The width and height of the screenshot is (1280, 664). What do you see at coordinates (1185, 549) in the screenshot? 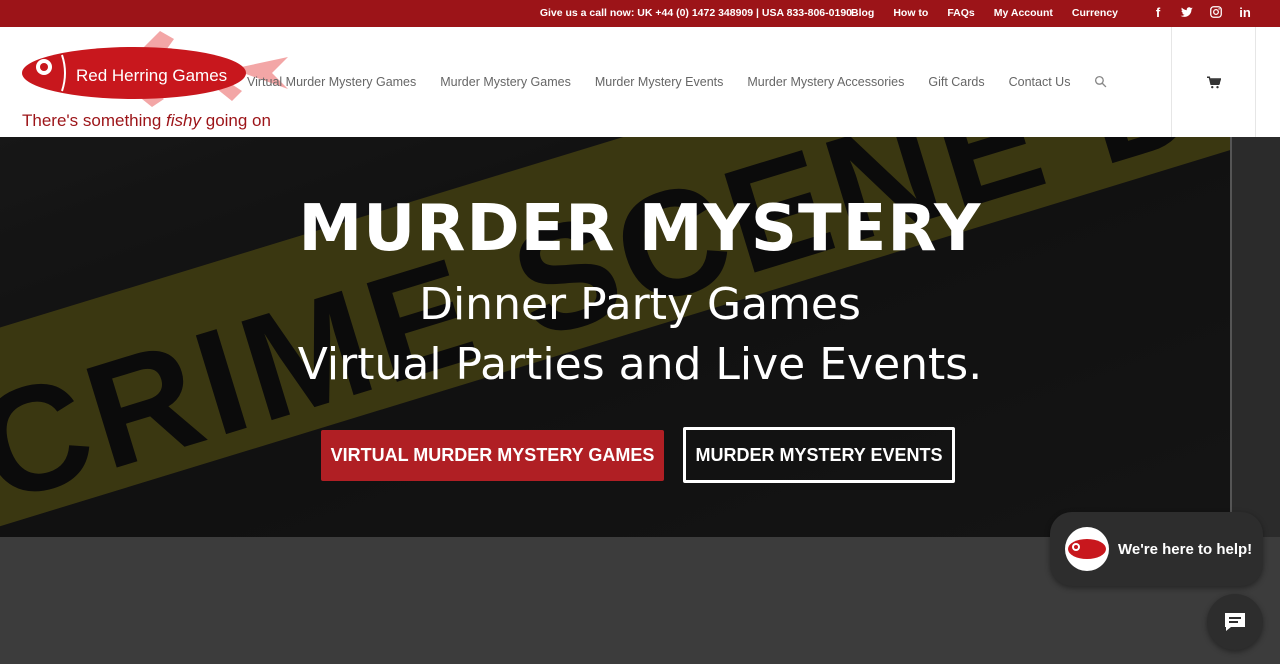
I see `chat-greeting-text: We're here to help!` at bounding box center [1185, 549].